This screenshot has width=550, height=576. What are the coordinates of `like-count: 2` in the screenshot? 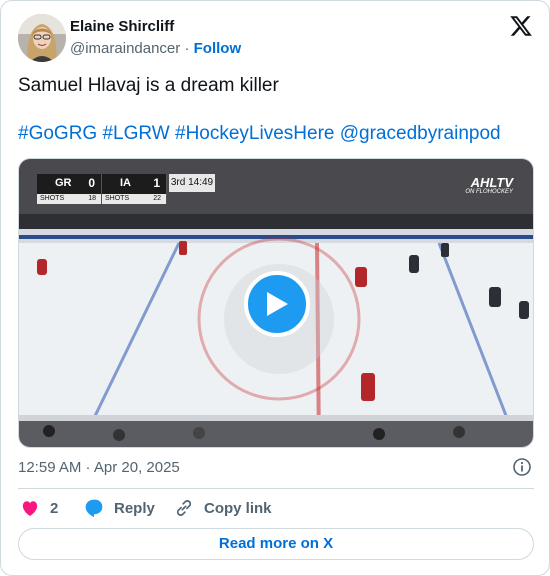 It's located at (54, 508).